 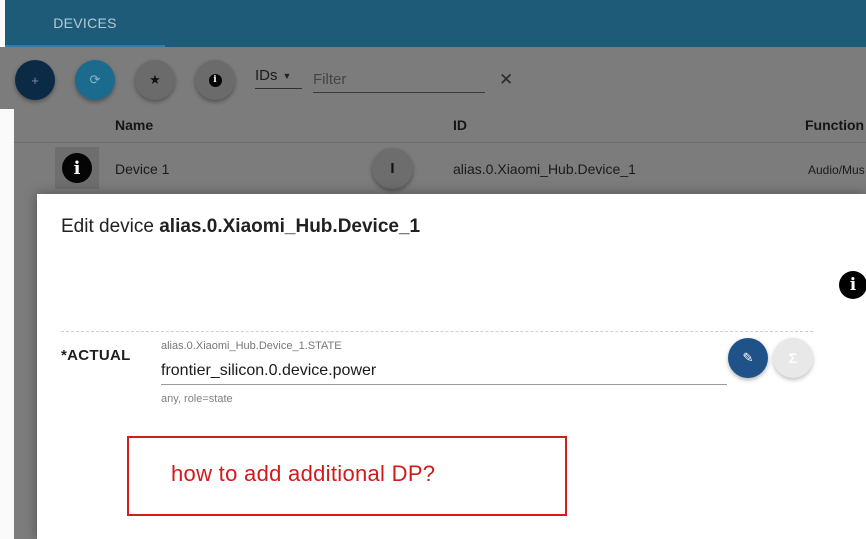 What do you see at coordinates (506, 80) in the screenshot?
I see `clear-filter-icon: ✕` at bounding box center [506, 80].